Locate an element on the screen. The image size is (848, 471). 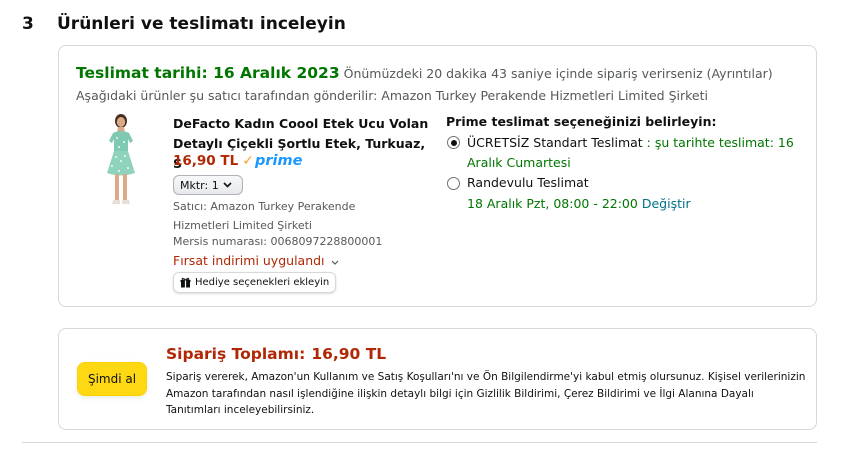
product-price-row: 16,90 TL ✓ prime is located at coordinates (237, 161).